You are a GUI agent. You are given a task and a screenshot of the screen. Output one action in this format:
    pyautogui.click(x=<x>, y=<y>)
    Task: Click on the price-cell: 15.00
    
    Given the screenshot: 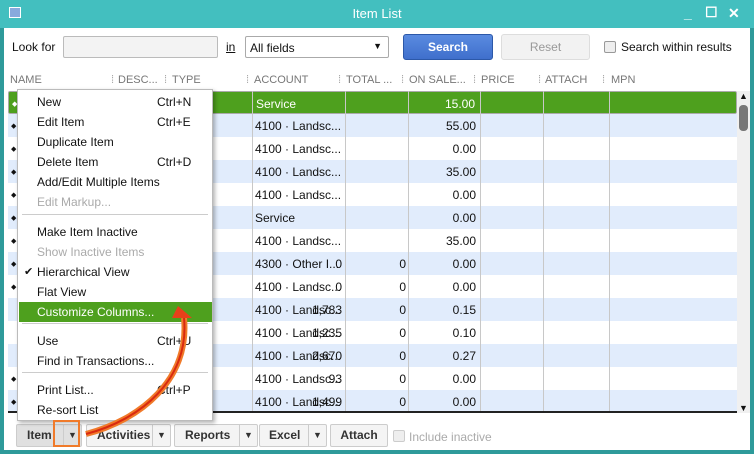 What is the action you would take?
    pyautogui.click(x=459, y=104)
    